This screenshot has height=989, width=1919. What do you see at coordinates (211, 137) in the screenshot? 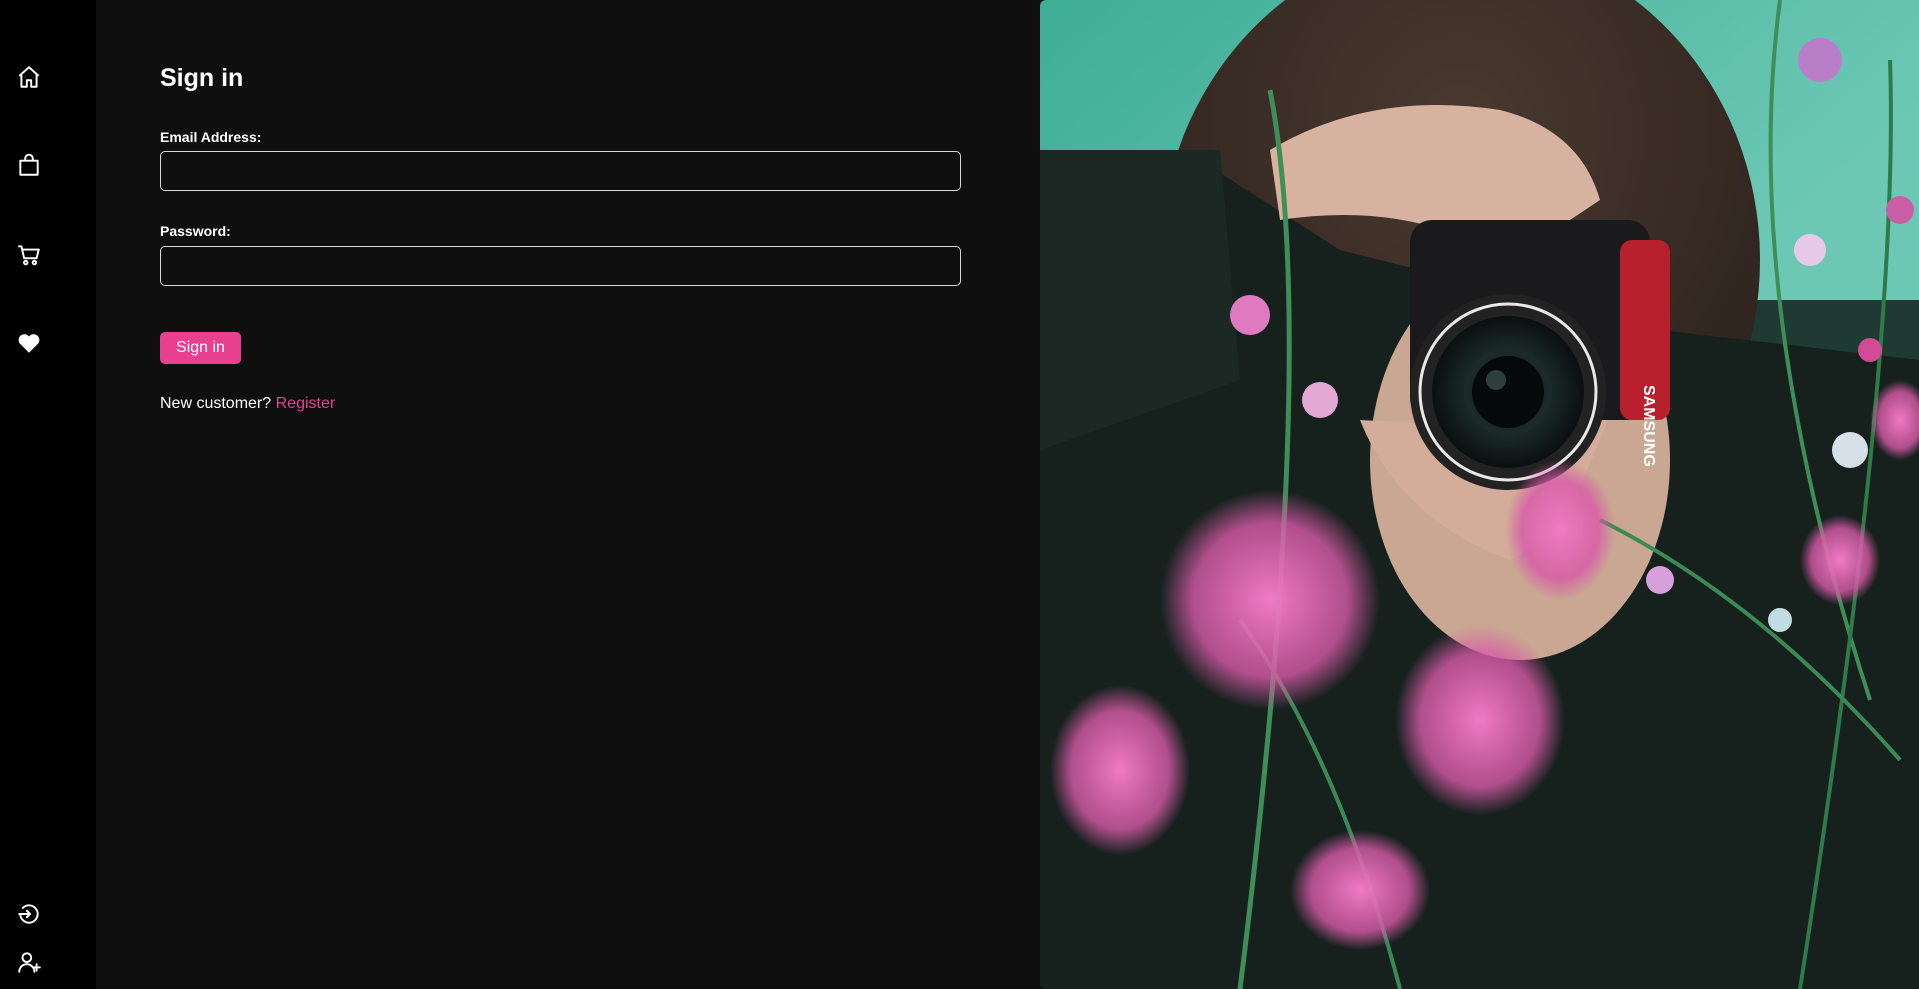
I see `email-label: Email Address:` at bounding box center [211, 137].